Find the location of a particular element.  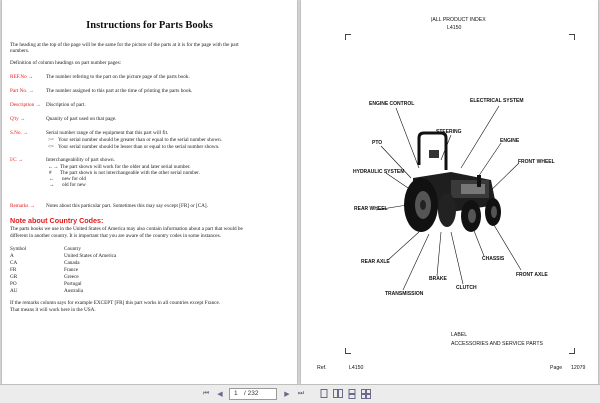

first-page-icon: ⏮ is located at coordinates (206, 393).